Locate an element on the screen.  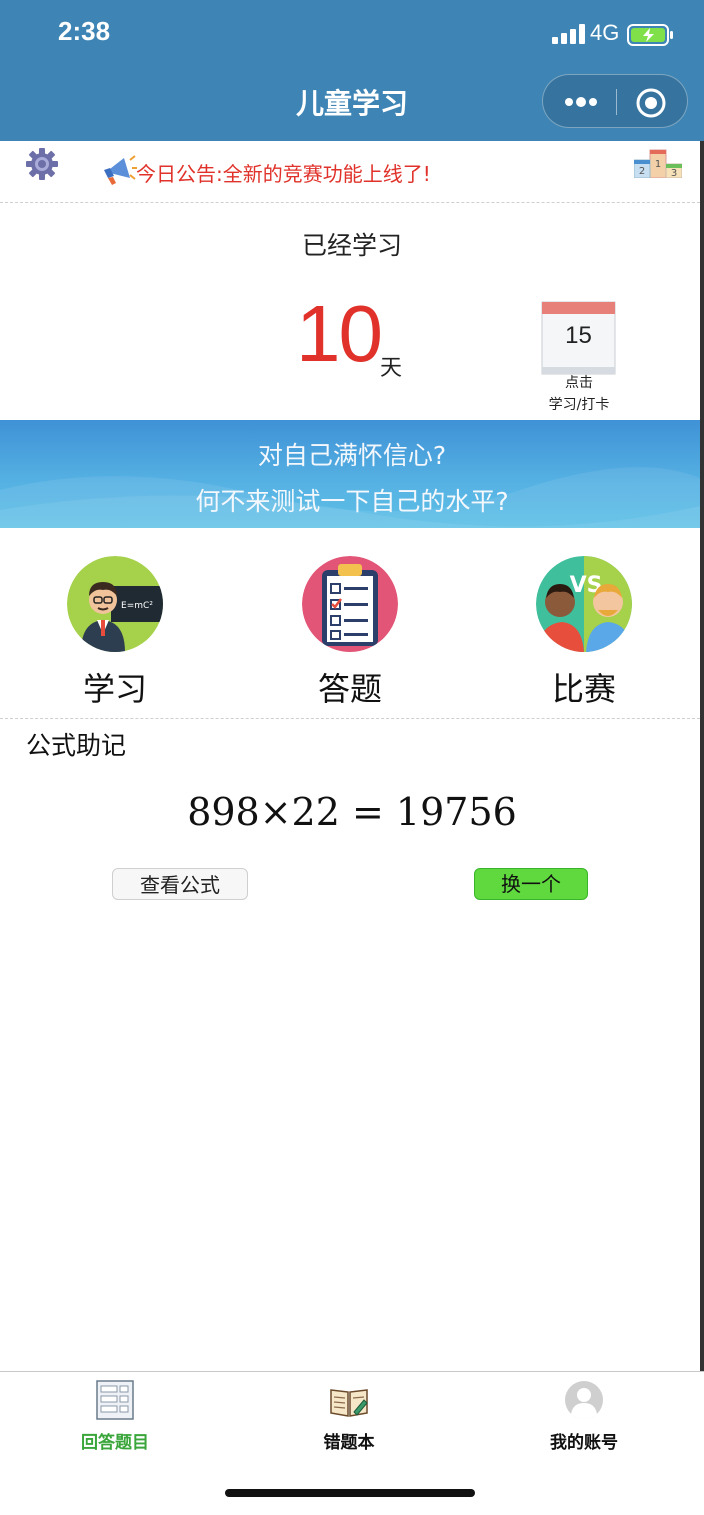
feature-contest-label: 比赛 is located at coordinates (583, 689).